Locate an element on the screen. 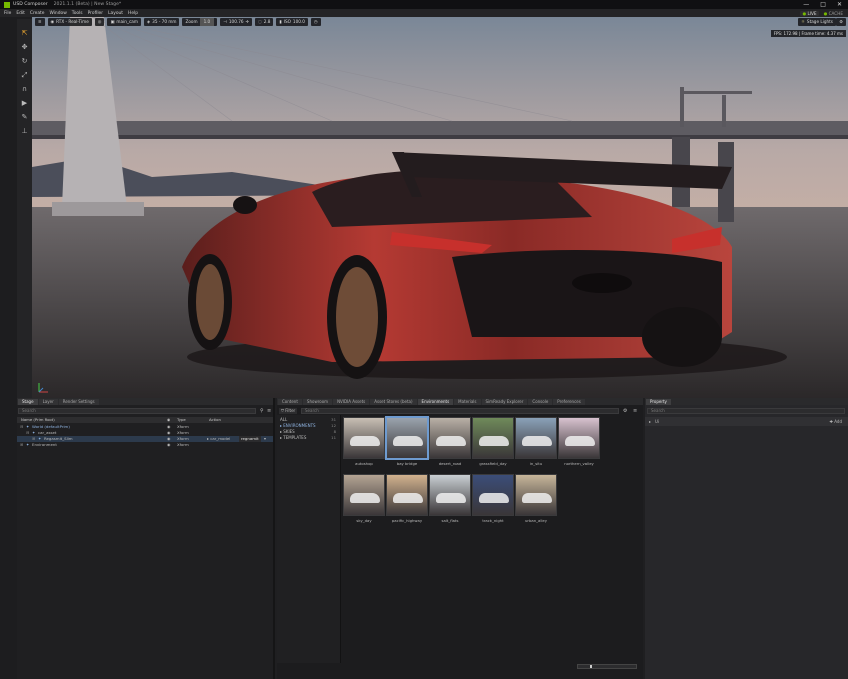  close-button: ✕ is located at coordinates (839, 4).